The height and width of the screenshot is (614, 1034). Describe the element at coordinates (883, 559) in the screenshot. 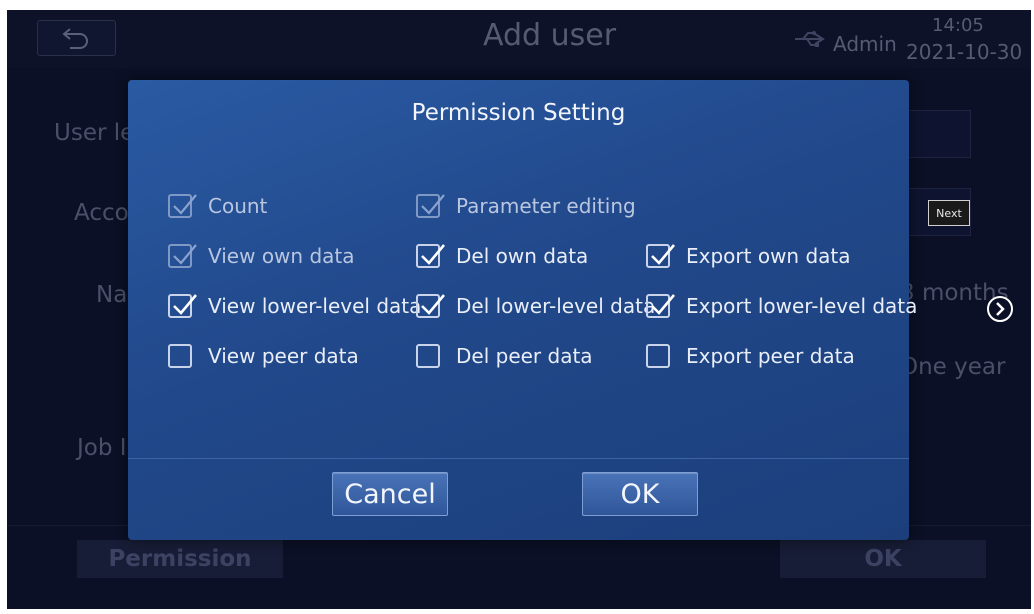

I see `ok-button-background: OK` at that location.